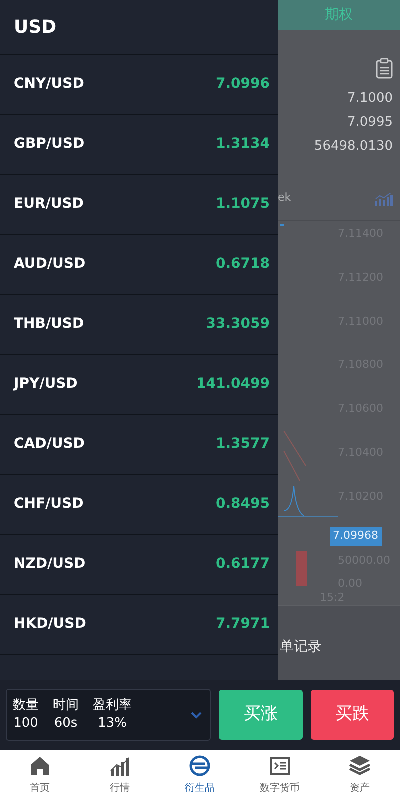  What do you see at coordinates (196, 715) in the screenshot?
I see `chevron-down-icon` at bounding box center [196, 715].